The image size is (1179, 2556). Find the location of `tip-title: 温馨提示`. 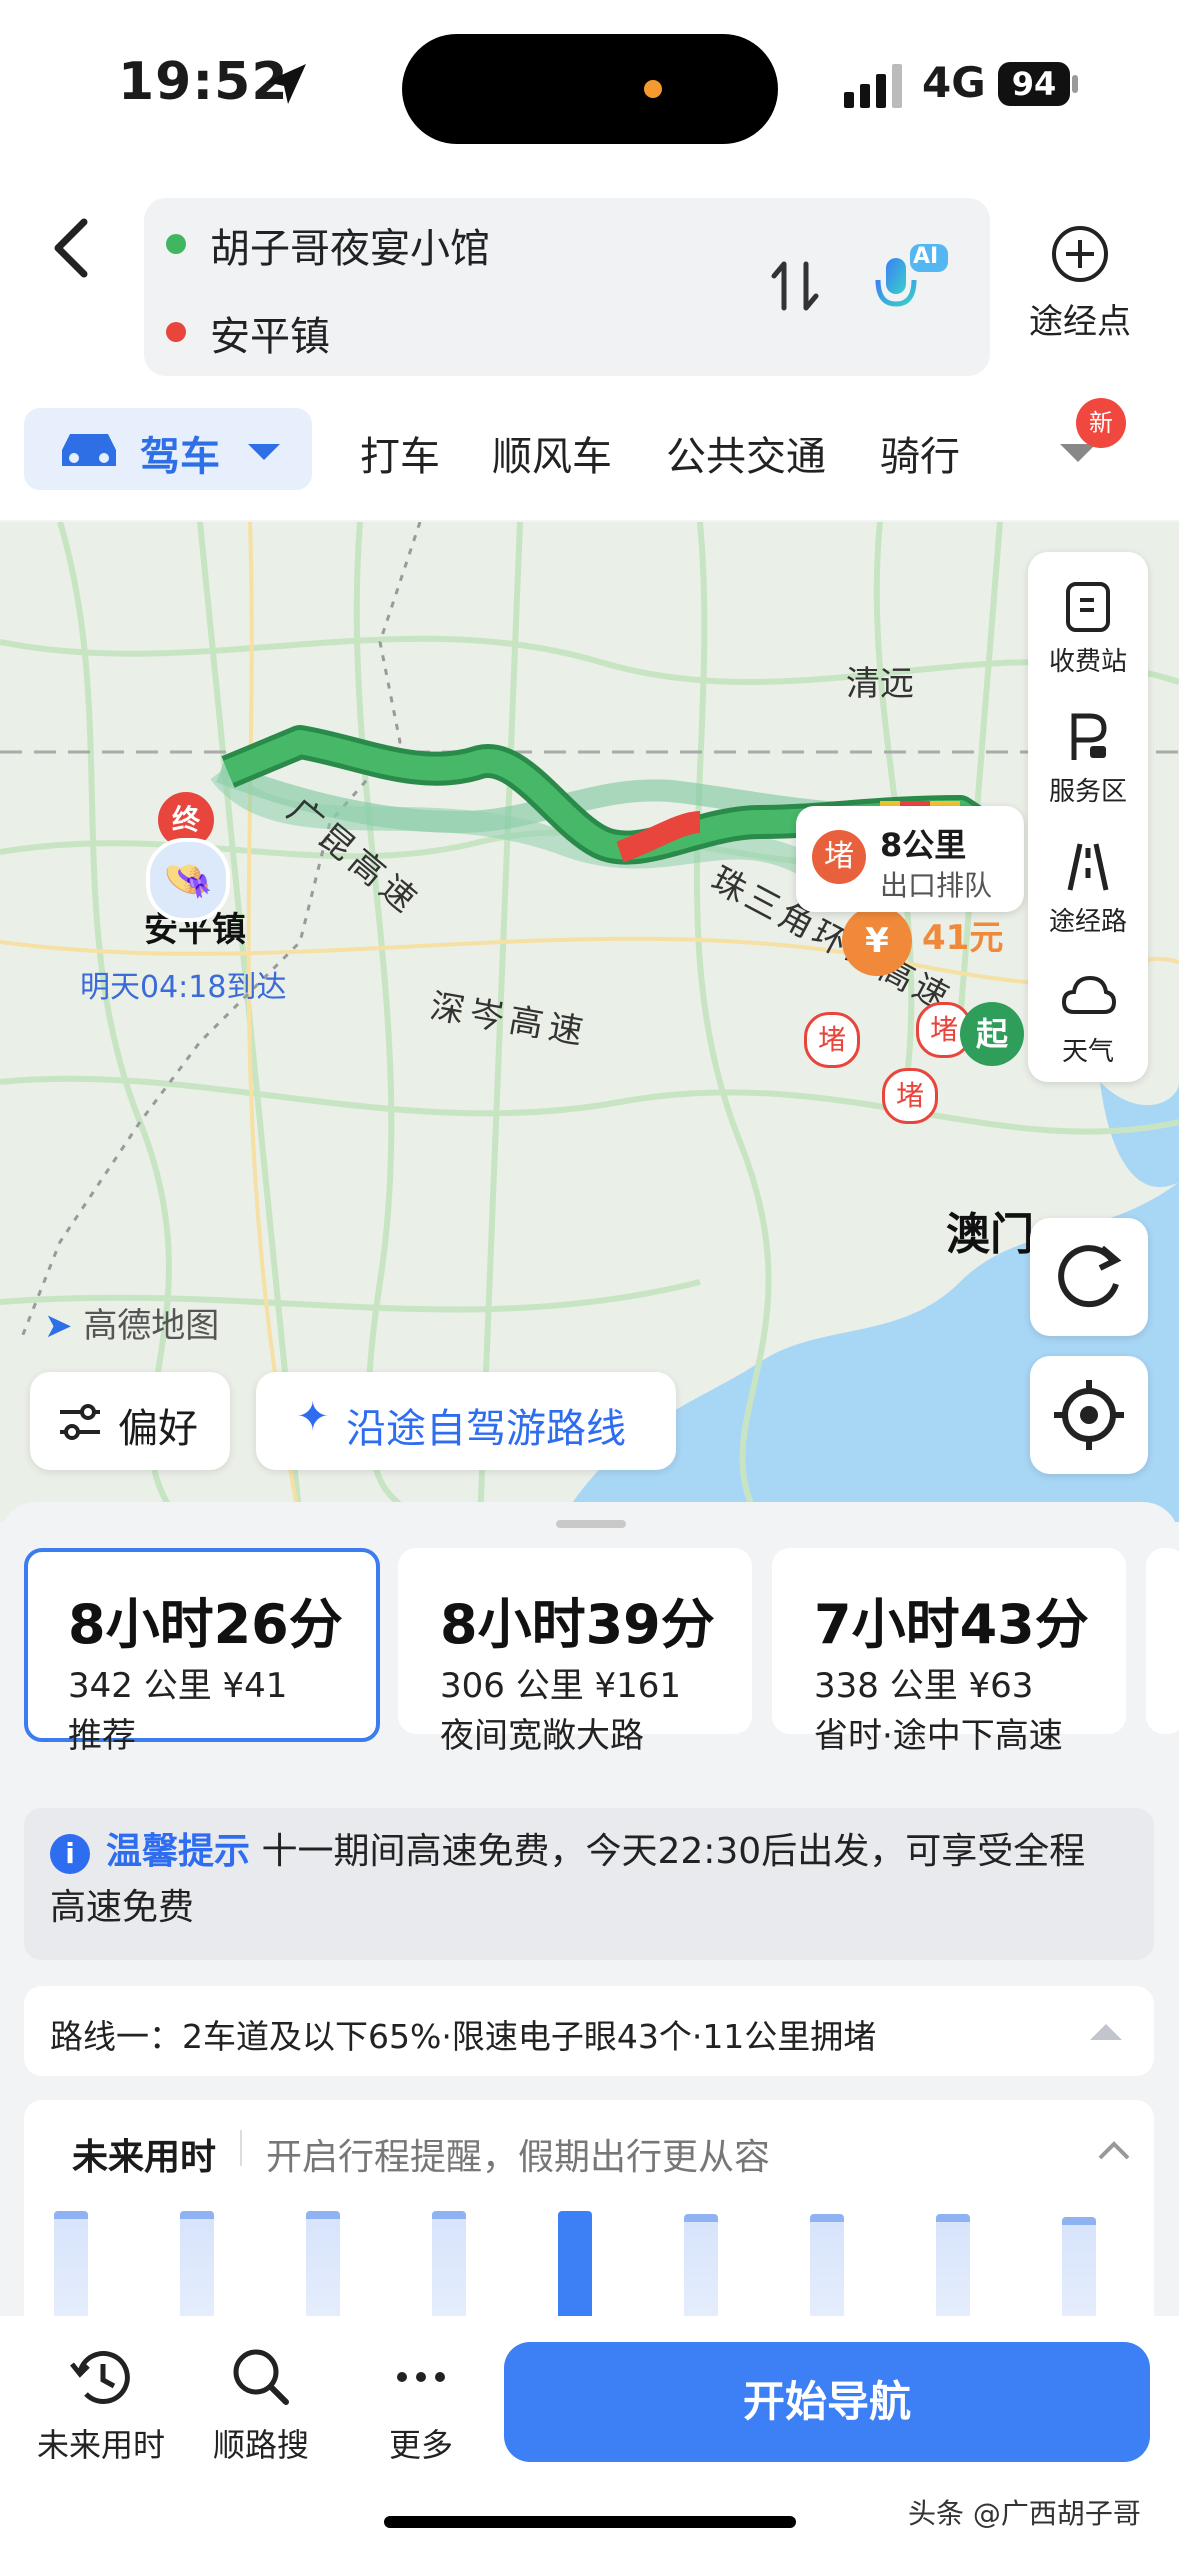

tip-title: 温馨提示 is located at coordinates (178, 1851).